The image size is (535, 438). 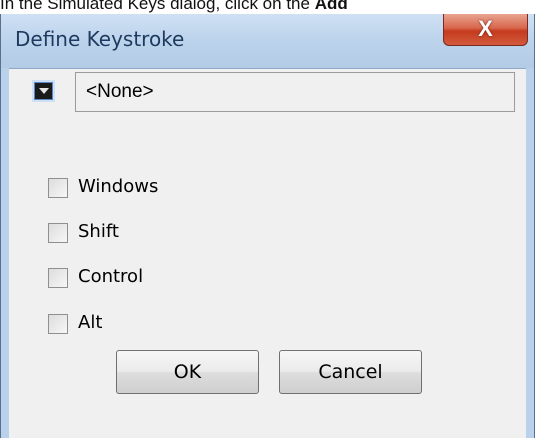 What do you see at coordinates (58, 278) in the screenshot?
I see `control-checkbox` at bounding box center [58, 278].